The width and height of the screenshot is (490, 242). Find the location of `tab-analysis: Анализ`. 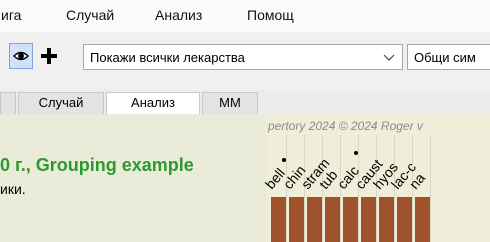

tab-analysis: Анализ is located at coordinates (153, 103).